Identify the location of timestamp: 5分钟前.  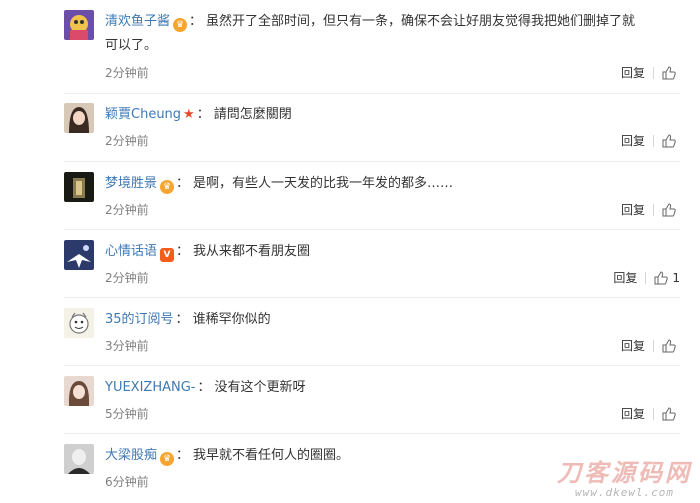
(127, 414).